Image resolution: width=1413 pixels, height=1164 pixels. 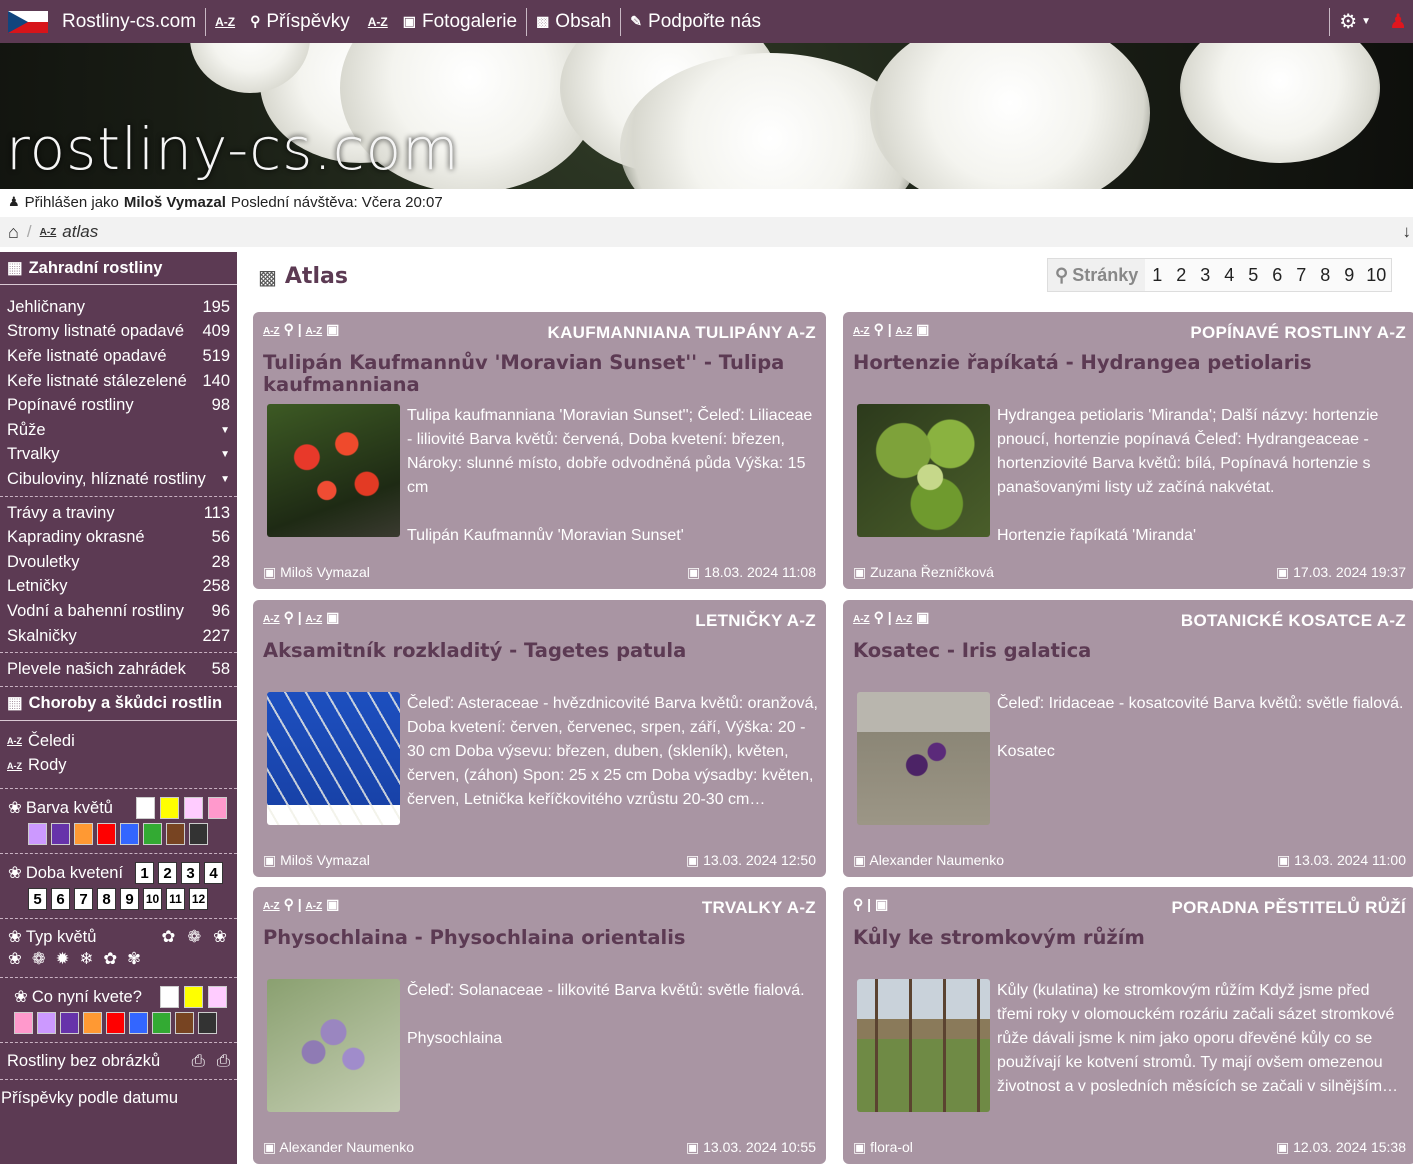 I want to click on card-title: Physochlaina - Physochlaina orientalis, so click(x=539, y=938).